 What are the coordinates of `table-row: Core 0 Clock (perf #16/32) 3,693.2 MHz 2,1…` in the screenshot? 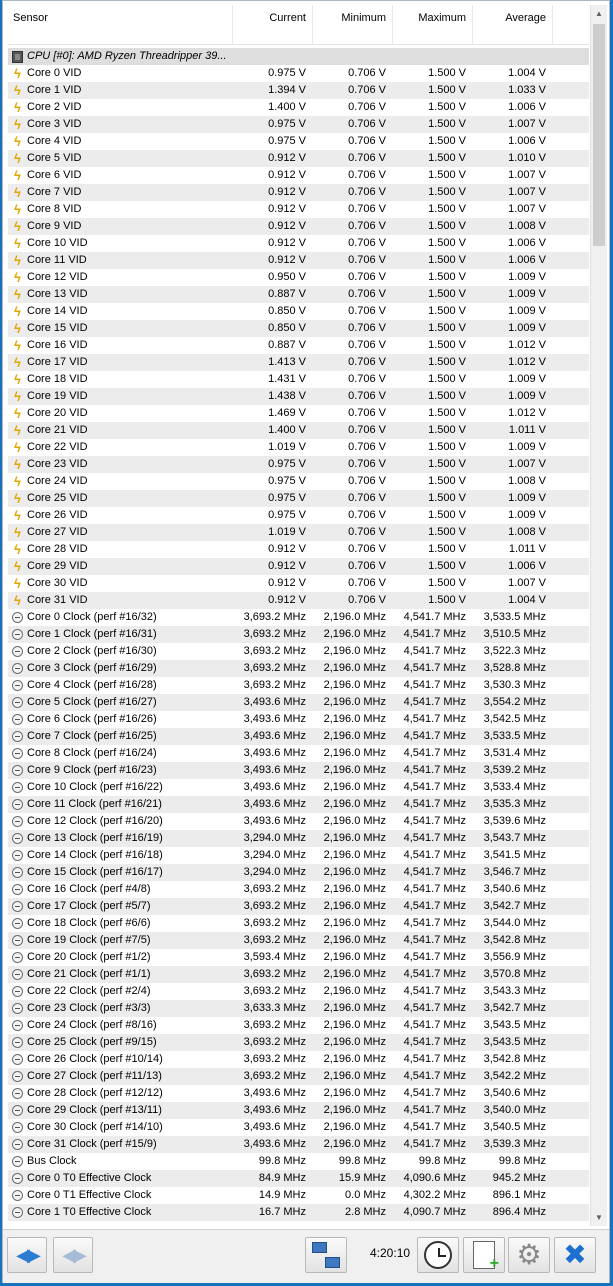 It's located at (298, 617).